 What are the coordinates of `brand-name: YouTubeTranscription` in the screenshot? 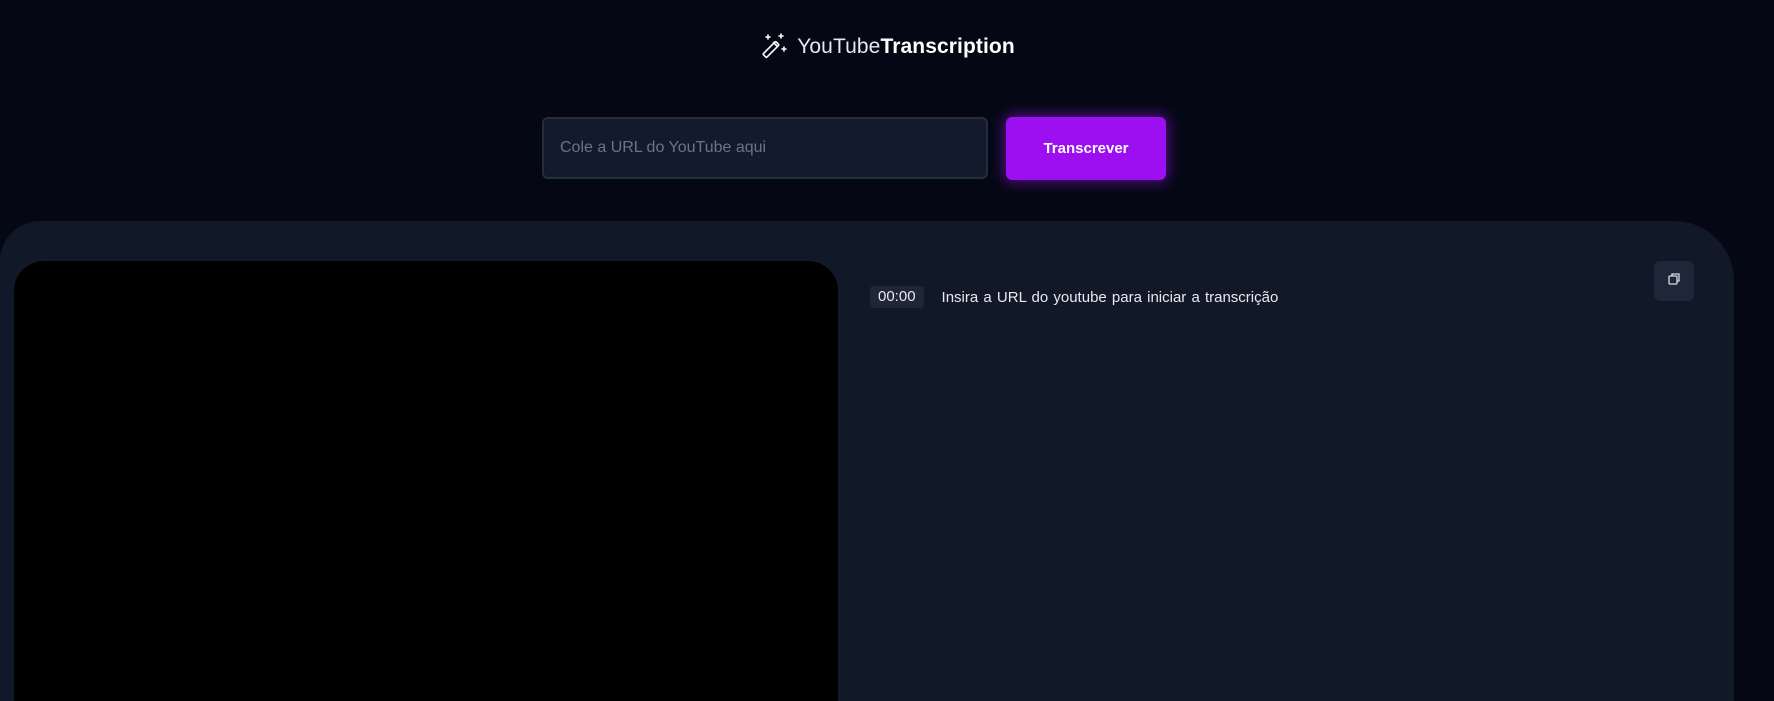 It's located at (906, 47).